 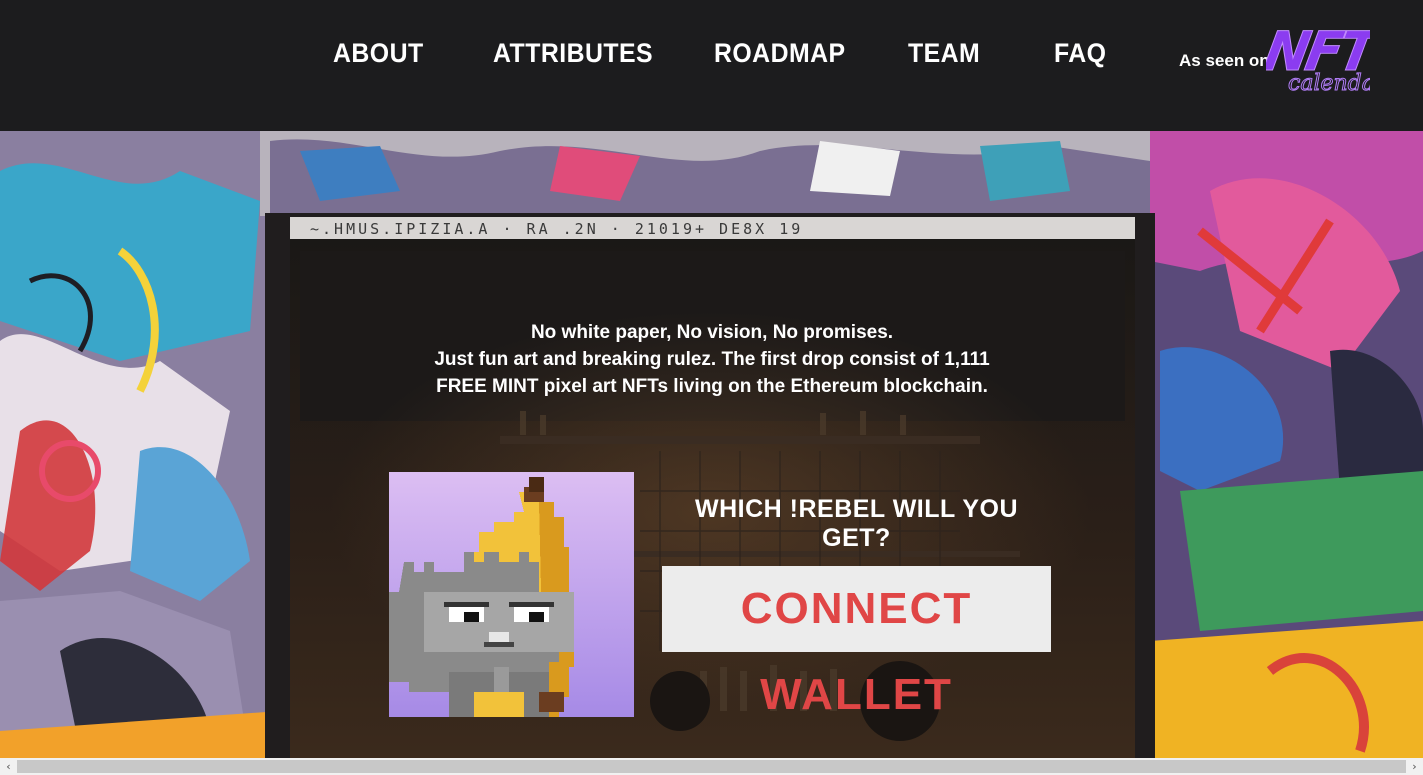 I want to click on calendar-script-text: calendar, so click(x=1329, y=83).